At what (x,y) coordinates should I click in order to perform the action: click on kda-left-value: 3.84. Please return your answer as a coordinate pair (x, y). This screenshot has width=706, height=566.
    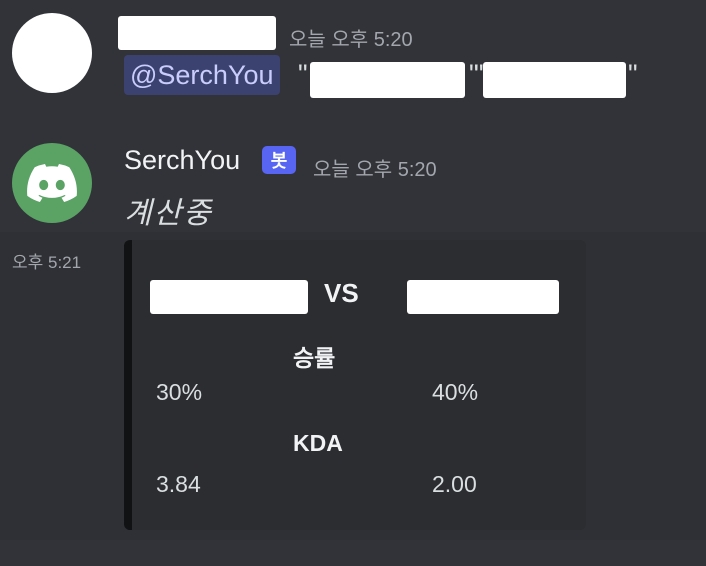
    Looking at the image, I should click on (178, 484).